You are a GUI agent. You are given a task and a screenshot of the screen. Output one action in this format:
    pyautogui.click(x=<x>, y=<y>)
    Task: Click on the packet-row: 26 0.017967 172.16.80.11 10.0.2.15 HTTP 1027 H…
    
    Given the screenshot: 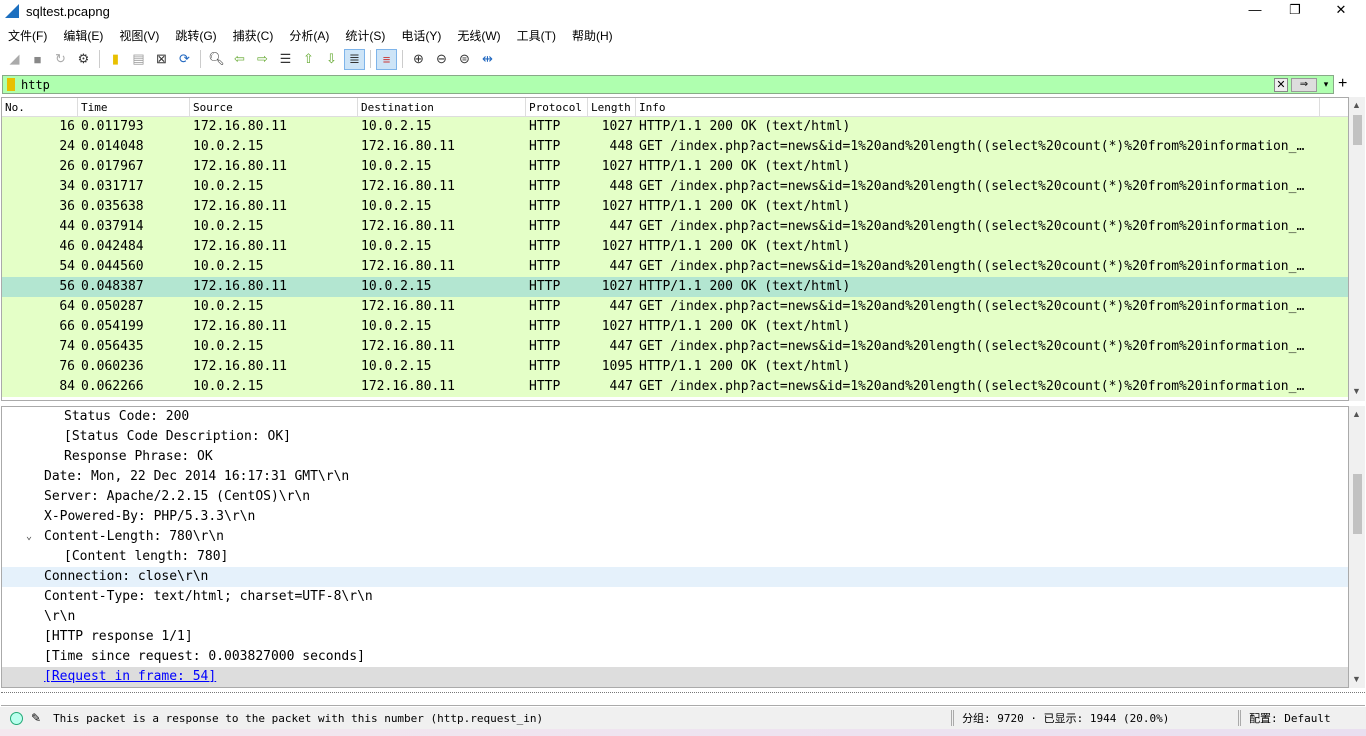 What is the action you would take?
    pyautogui.click(x=675, y=167)
    